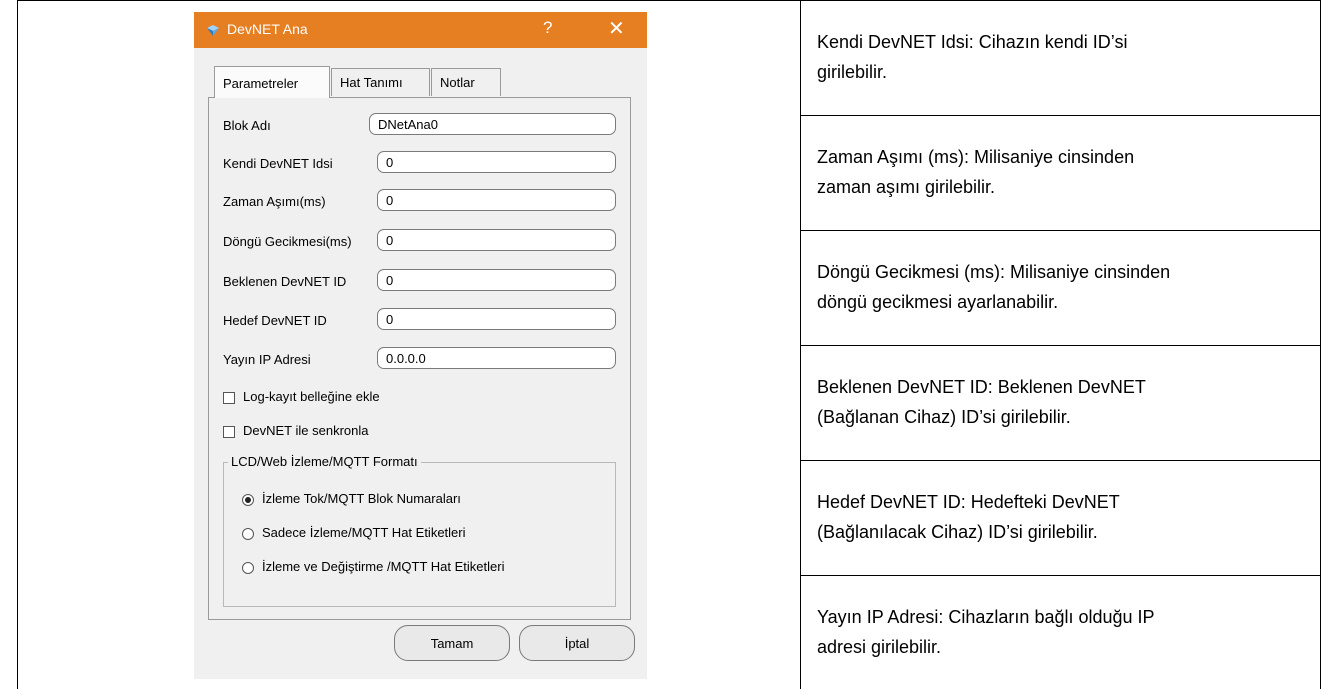 The width and height of the screenshot is (1322, 689). What do you see at coordinates (287, 241) in the screenshot?
I see `field-label-dongu-gecikmesi: Döngü Gecikmesi(ms)` at bounding box center [287, 241].